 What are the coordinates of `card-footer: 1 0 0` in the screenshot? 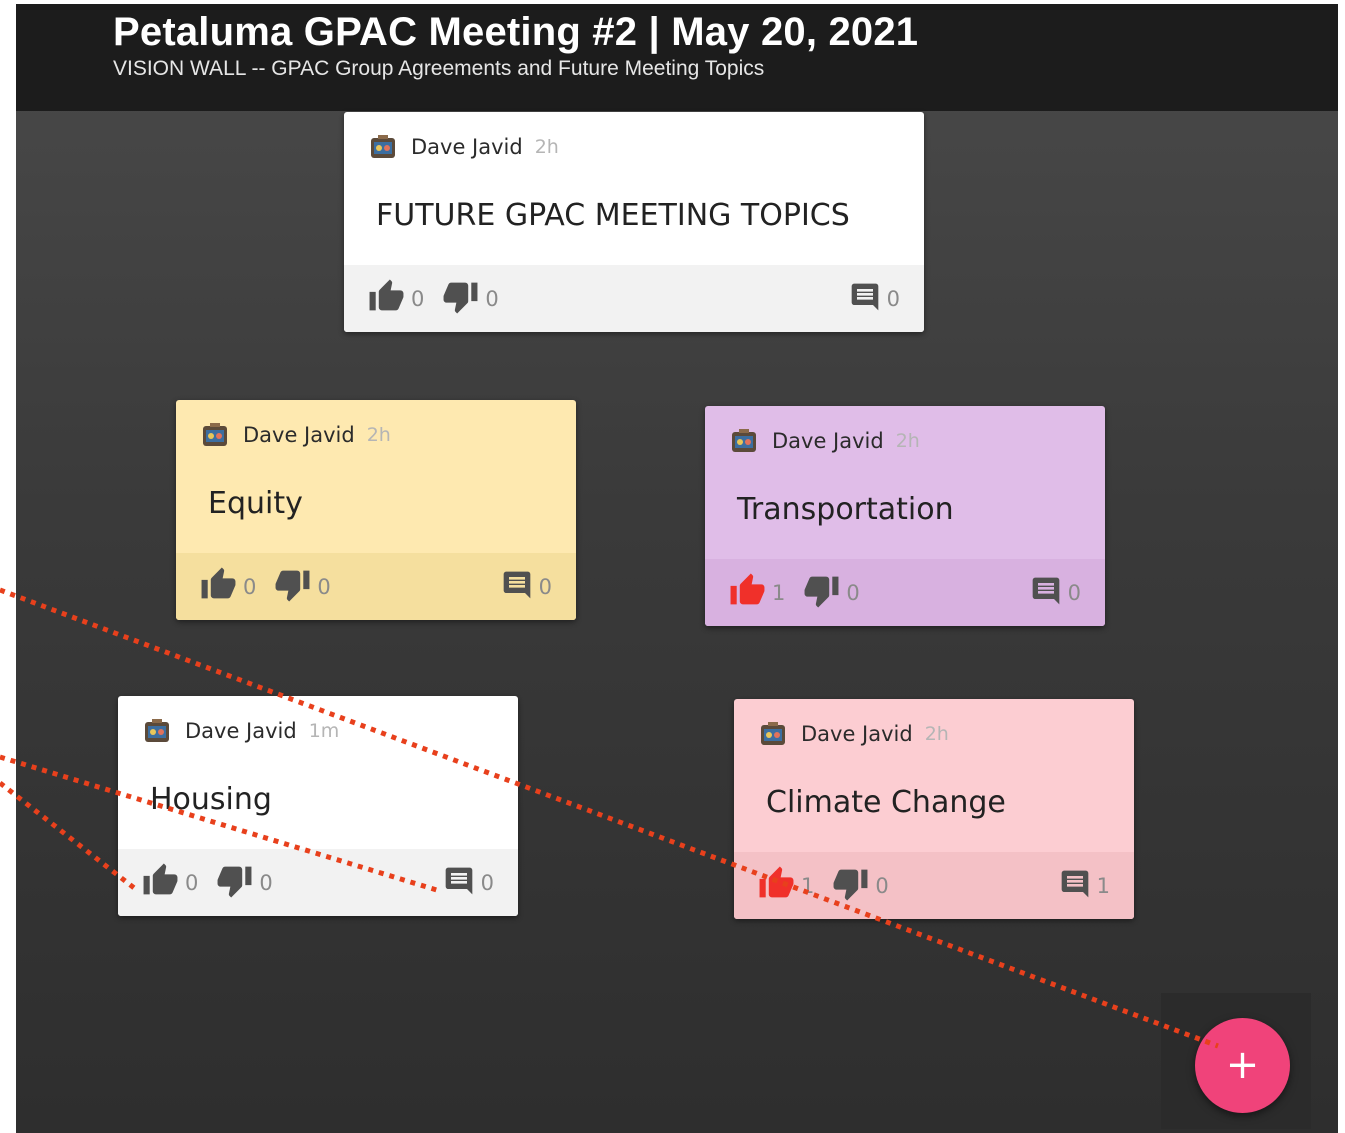 It's located at (905, 592).